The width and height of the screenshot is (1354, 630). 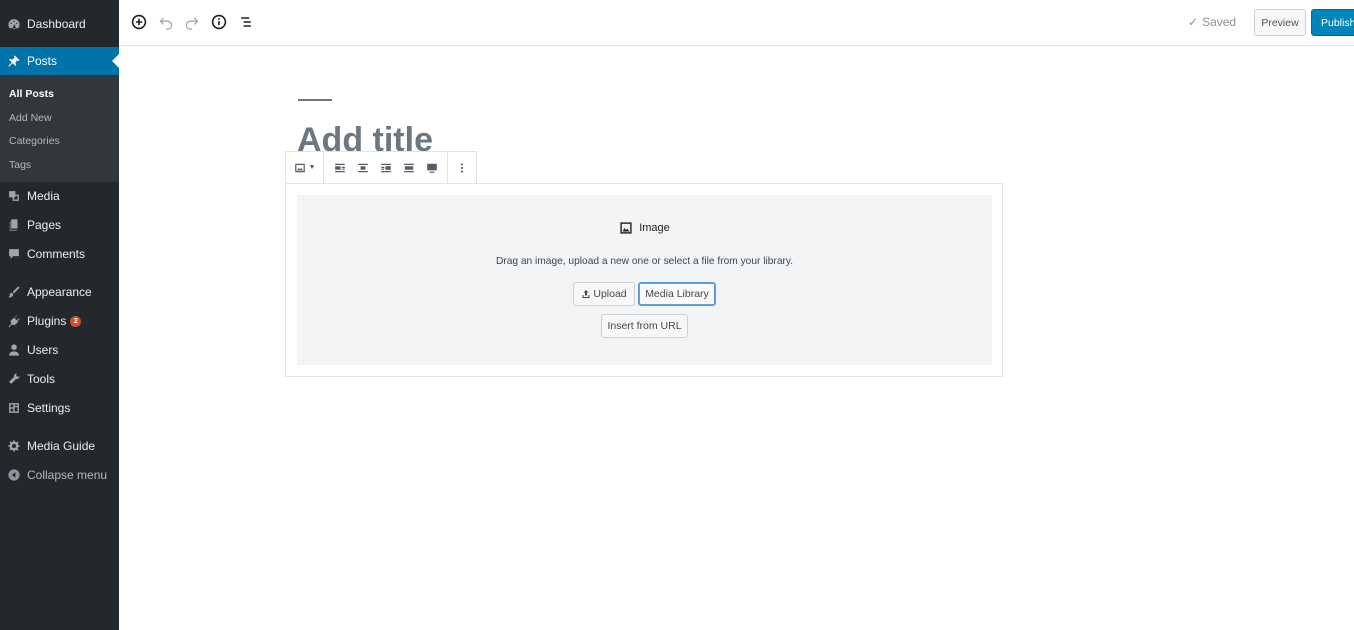 I want to click on content-info-button, so click(x=219, y=22).